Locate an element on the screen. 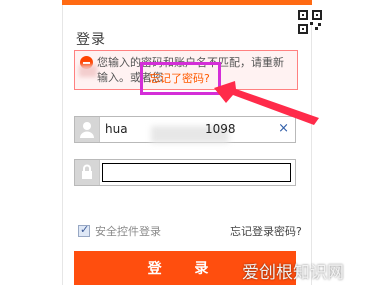 This screenshot has width=380, height=285. watermark-text: 爱创根知识网 is located at coordinates (293, 273).